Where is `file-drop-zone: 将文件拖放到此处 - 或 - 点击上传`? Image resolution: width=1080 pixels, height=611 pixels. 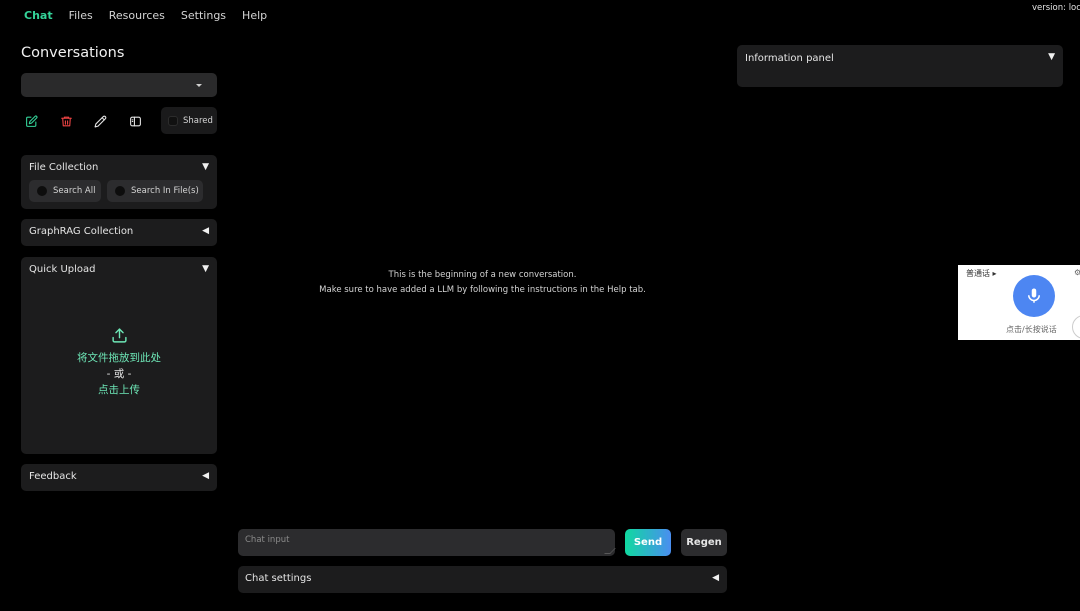 file-drop-zone: 将文件拖放到此处 - 或 - 点击上传 is located at coordinates (119, 362).